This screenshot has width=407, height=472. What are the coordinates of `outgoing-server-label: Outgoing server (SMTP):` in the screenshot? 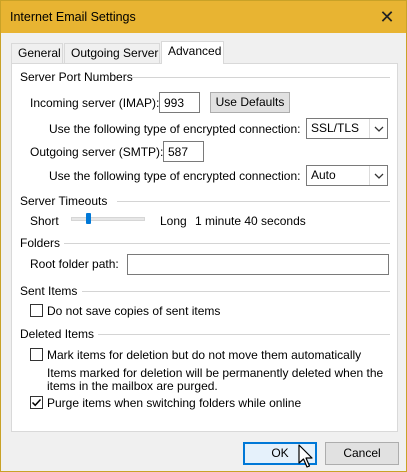 It's located at (97, 152).